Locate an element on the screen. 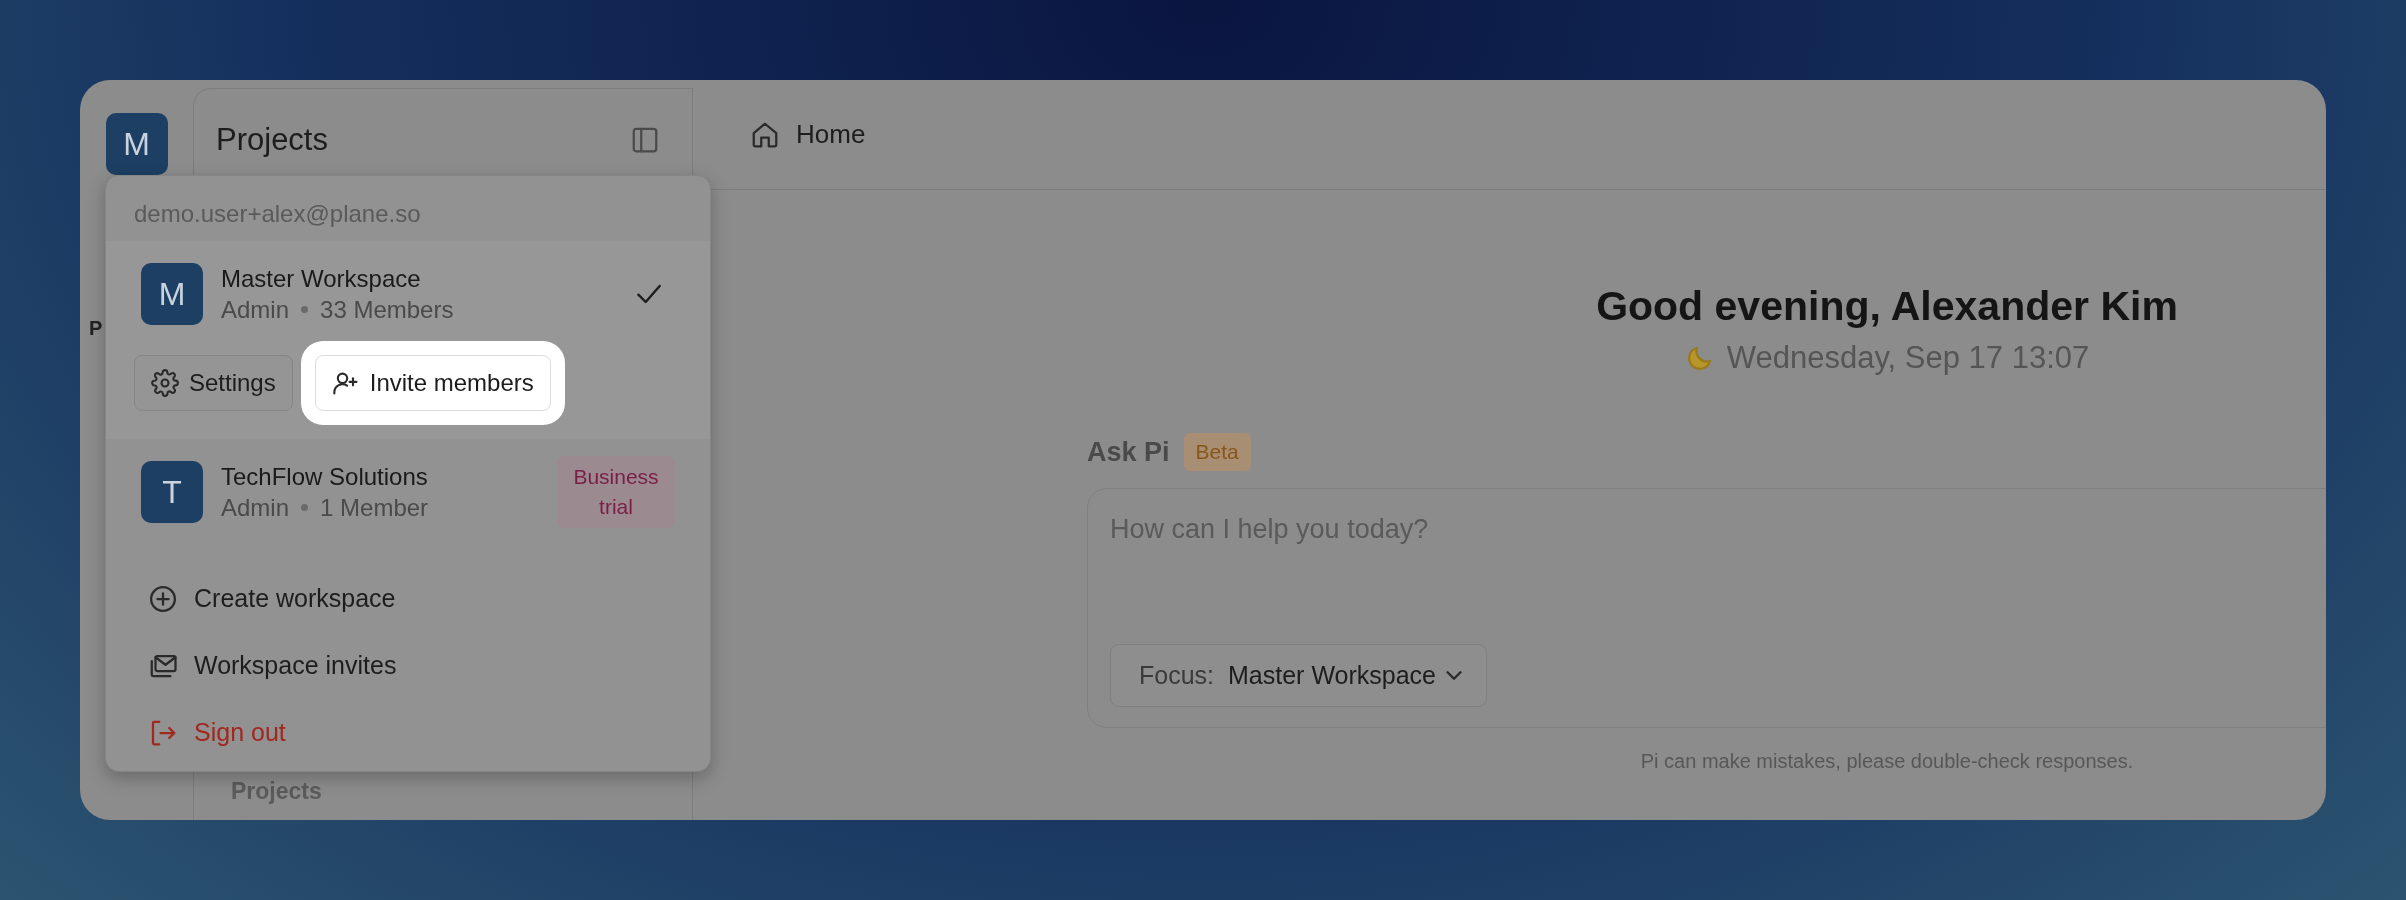 The height and width of the screenshot is (900, 2406). workspace-item: T TechFlow Solutions Admin 1 Member Business trial is located at coordinates (408, 494).